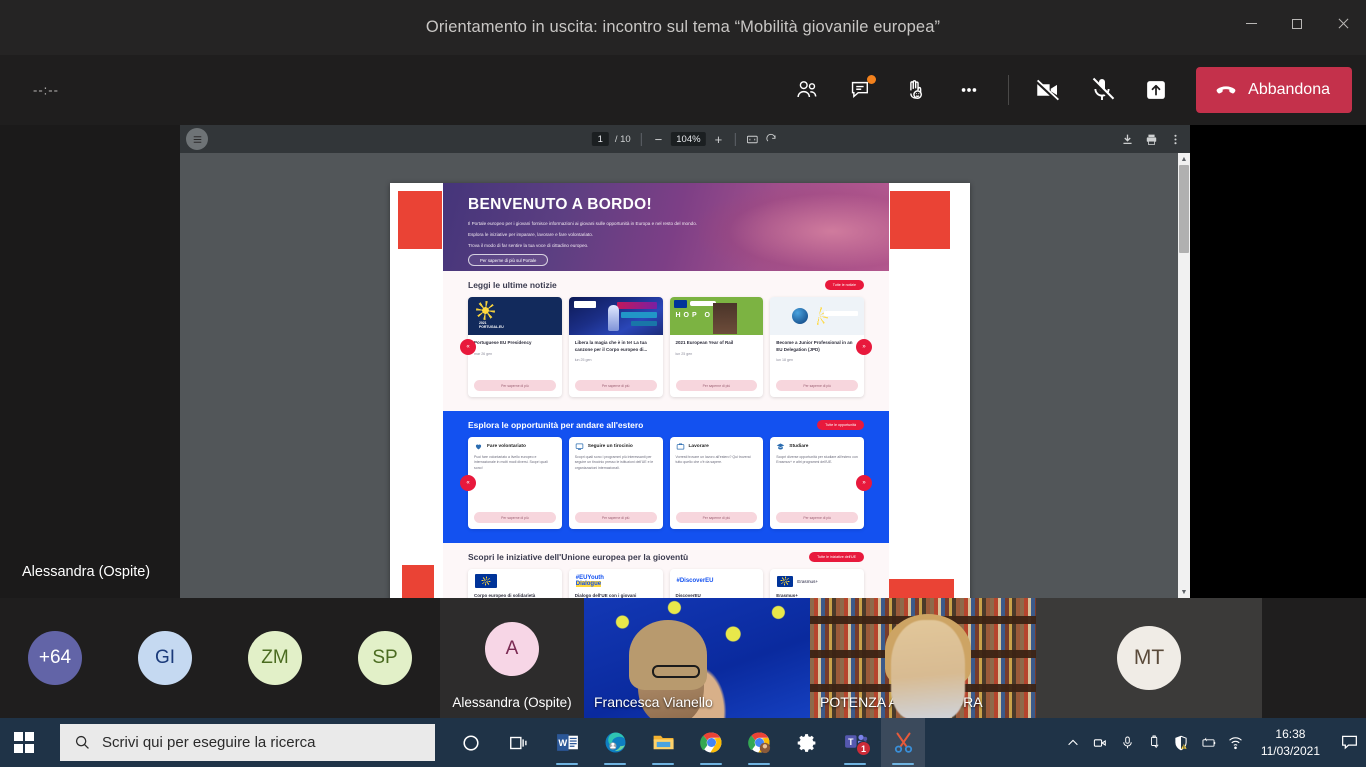 The width and height of the screenshot is (1366, 767). What do you see at coordinates (864, 347) in the screenshot?
I see `news-next-arrow: »` at bounding box center [864, 347].